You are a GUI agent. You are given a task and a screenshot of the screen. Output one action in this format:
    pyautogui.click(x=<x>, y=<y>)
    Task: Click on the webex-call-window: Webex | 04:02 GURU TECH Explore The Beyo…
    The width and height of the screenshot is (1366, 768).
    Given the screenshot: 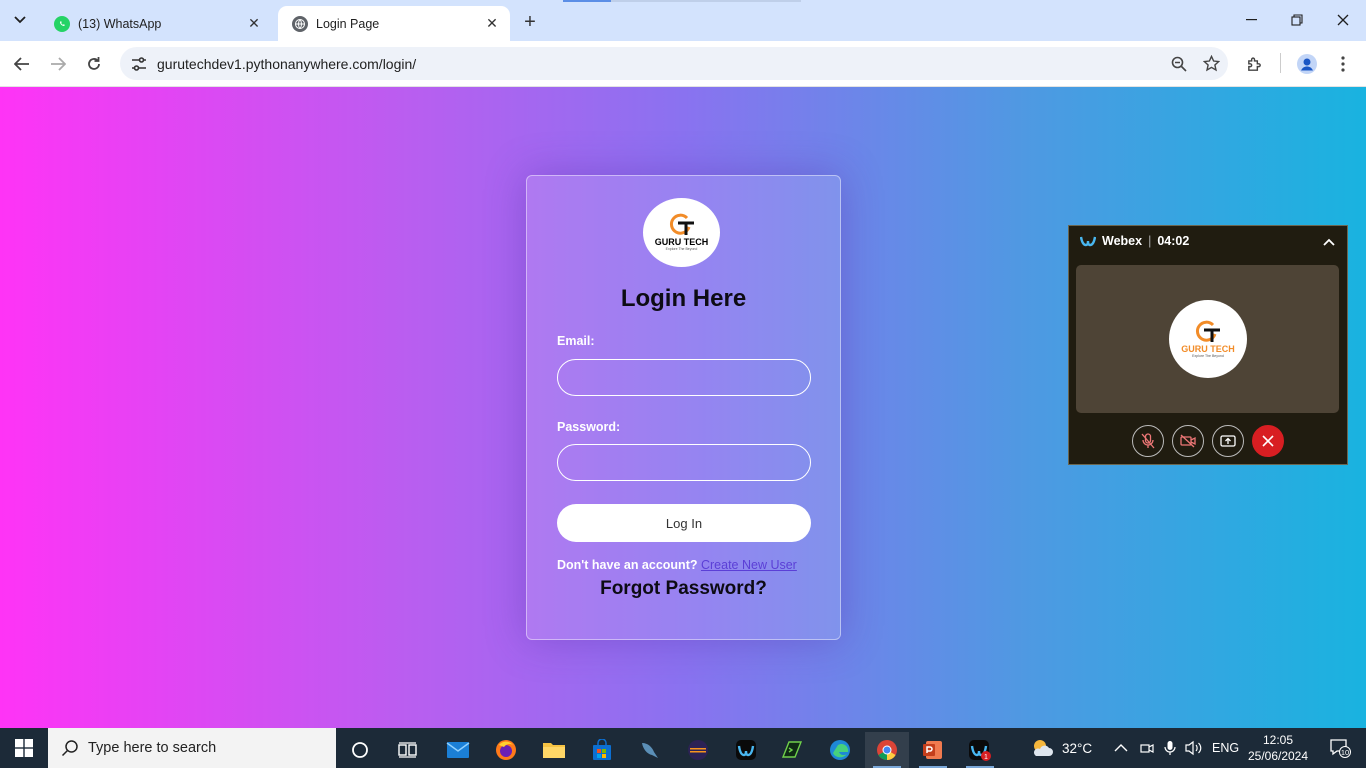 What is the action you would take?
    pyautogui.click(x=1208, y=345)
    